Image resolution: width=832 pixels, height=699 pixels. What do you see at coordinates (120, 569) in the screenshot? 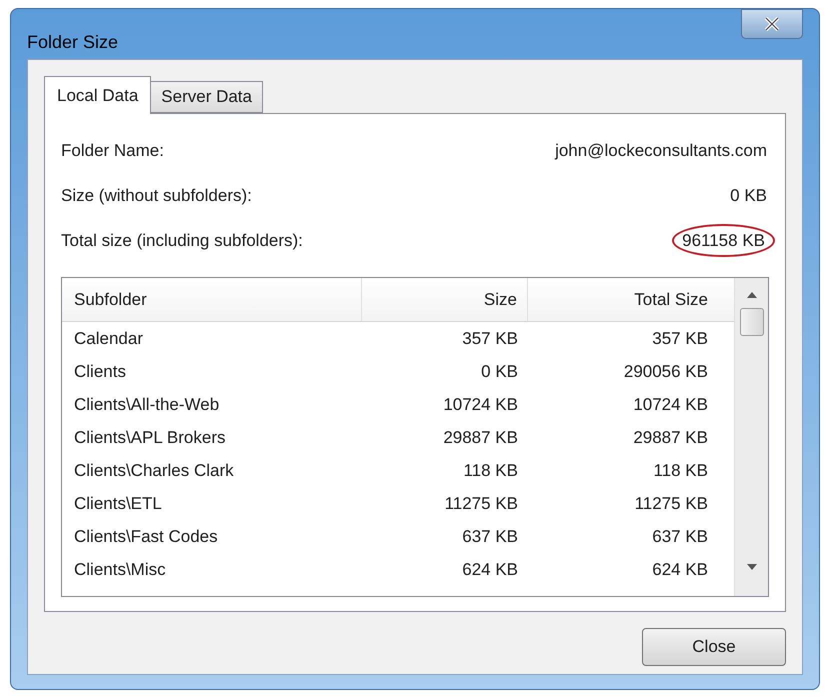
I see `table-cell-text: Clients\Misc` at bounding box center [120, 569].